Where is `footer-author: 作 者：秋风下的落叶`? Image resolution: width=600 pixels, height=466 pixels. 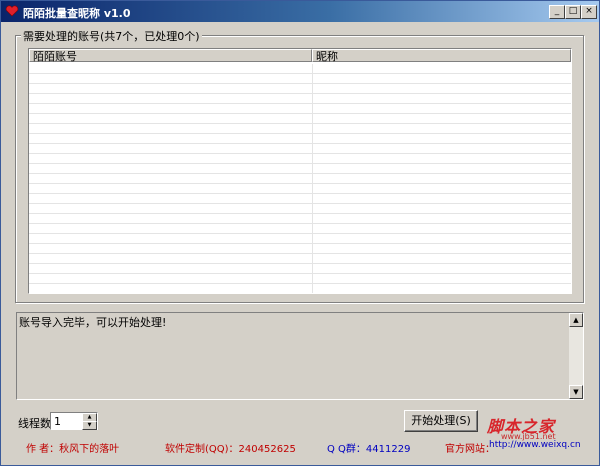
footer-author: 作 者：秋风下的落叶 is located at coordinates (73, 449).